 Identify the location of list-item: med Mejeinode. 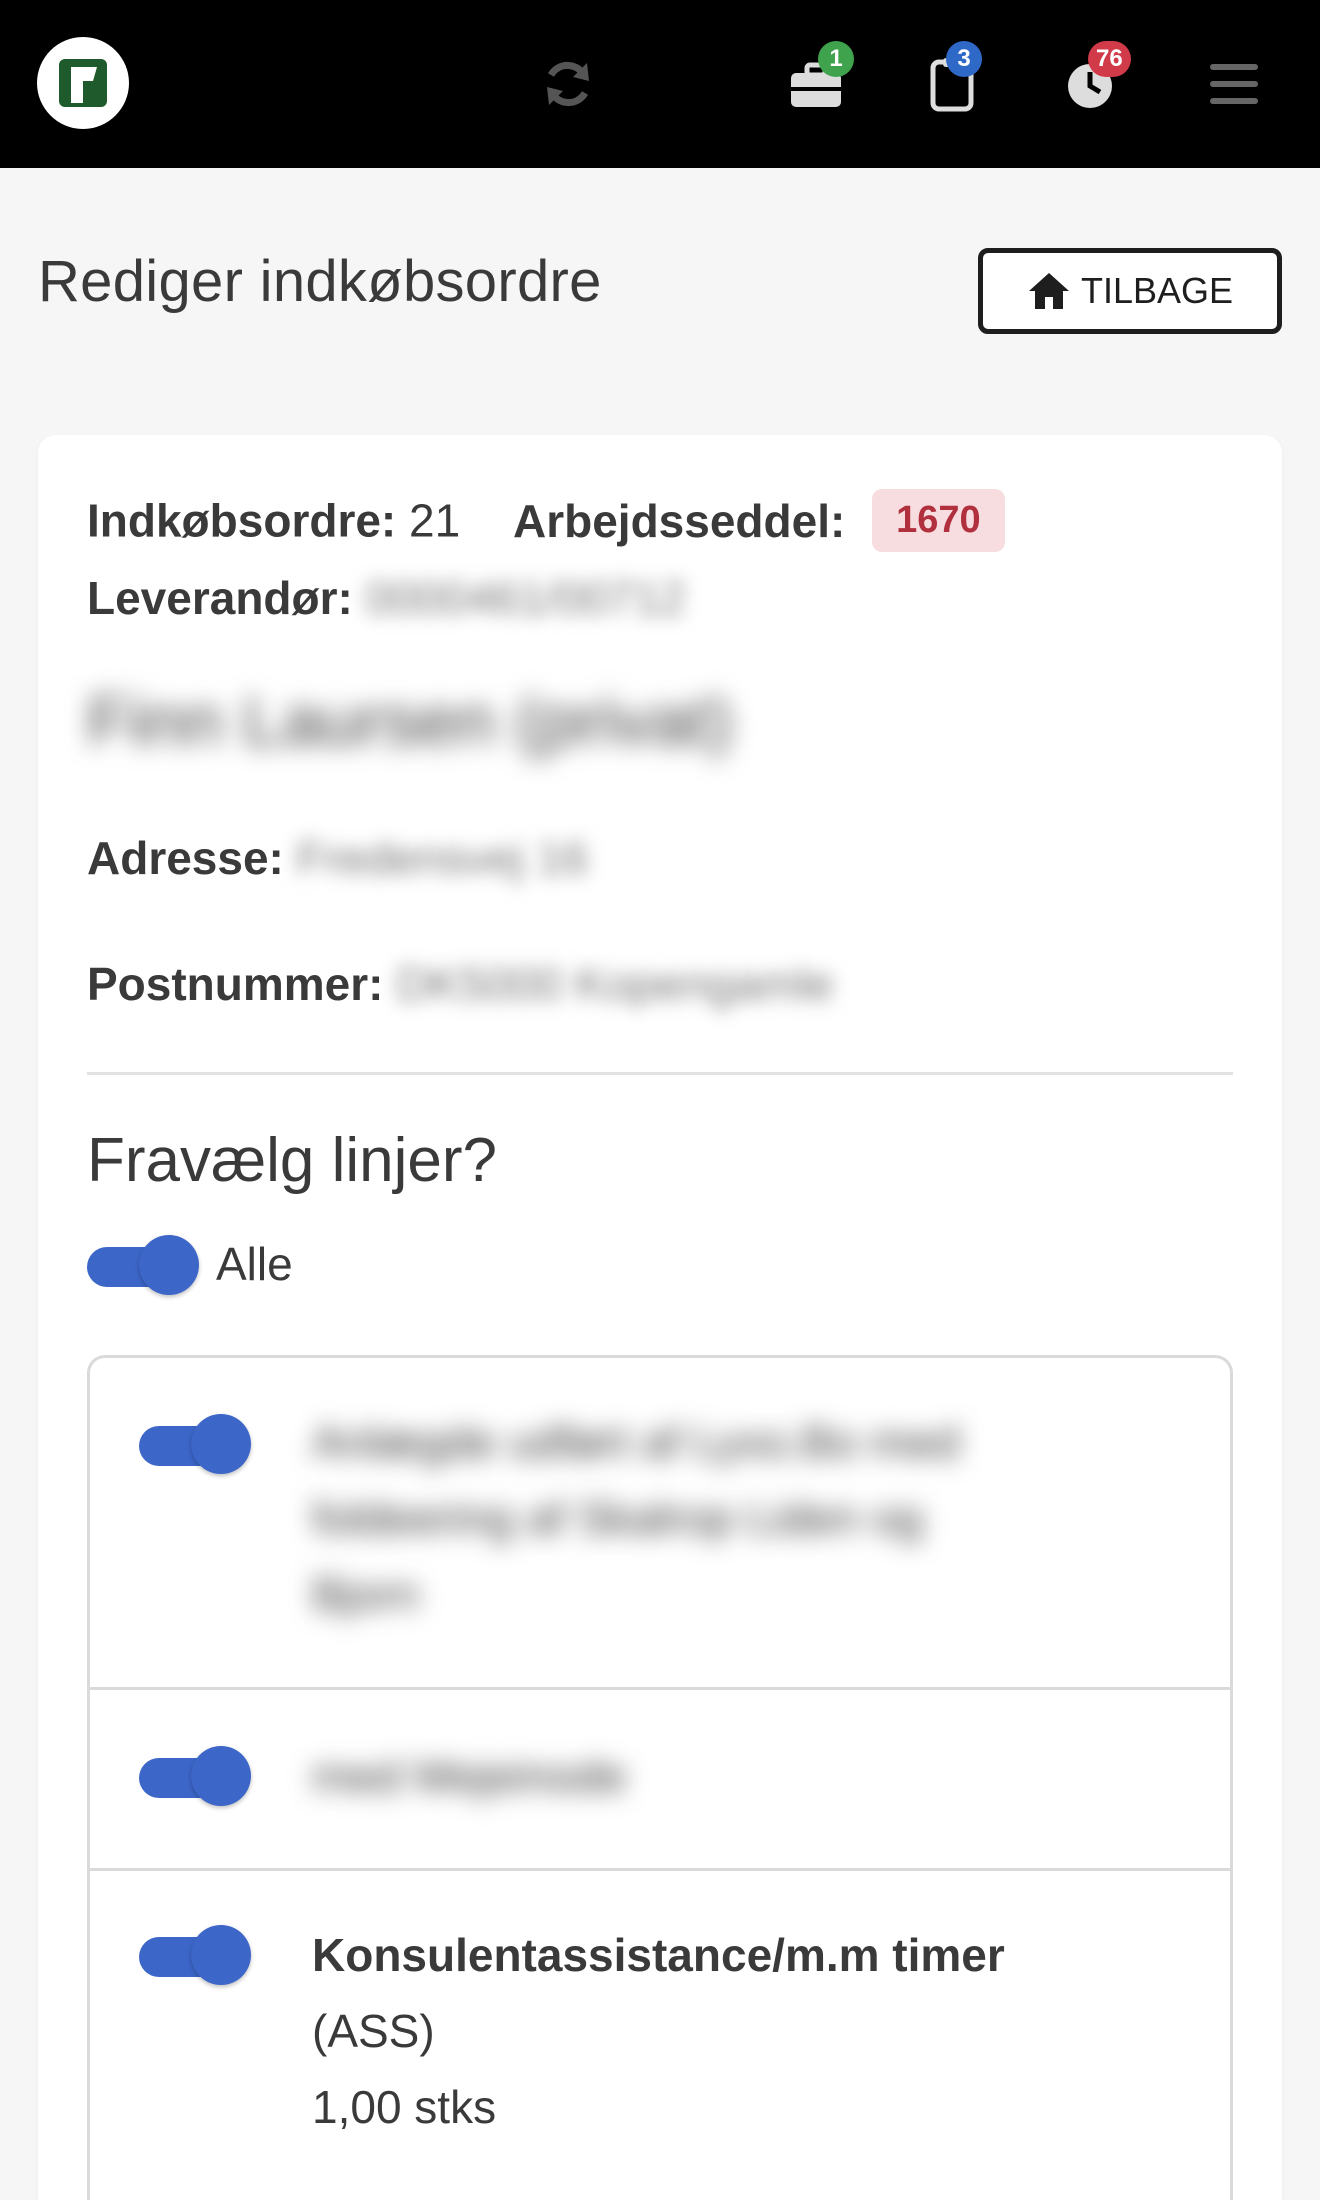
(660, 1780).